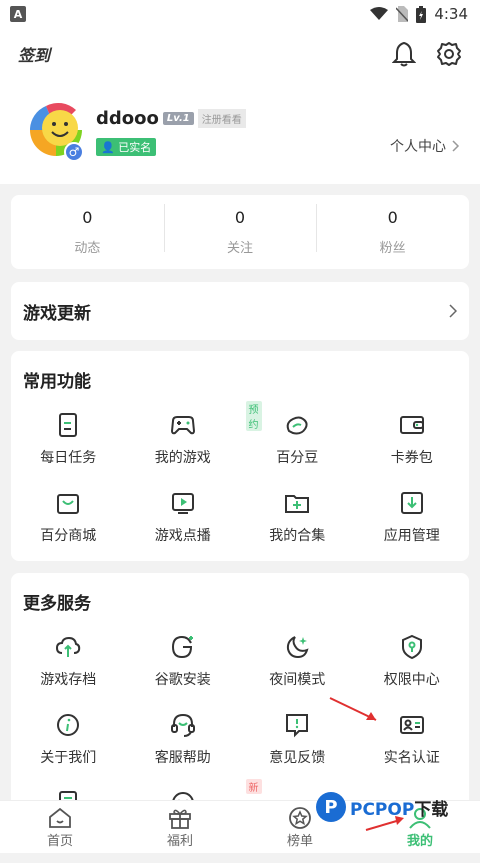 The width and height of the screenshot is (480, 863). What do you see at coordinates (182, 425) in the screenshot?
I see `gamepad-icon` at bounding box center [182, 425].